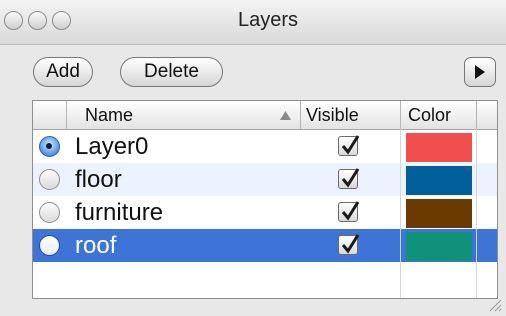 The image size is (506, 316). What do you see at coordinates (98, 180) in the screenshot?
I see `layer-name: floor` at bounding box center [98, 180].